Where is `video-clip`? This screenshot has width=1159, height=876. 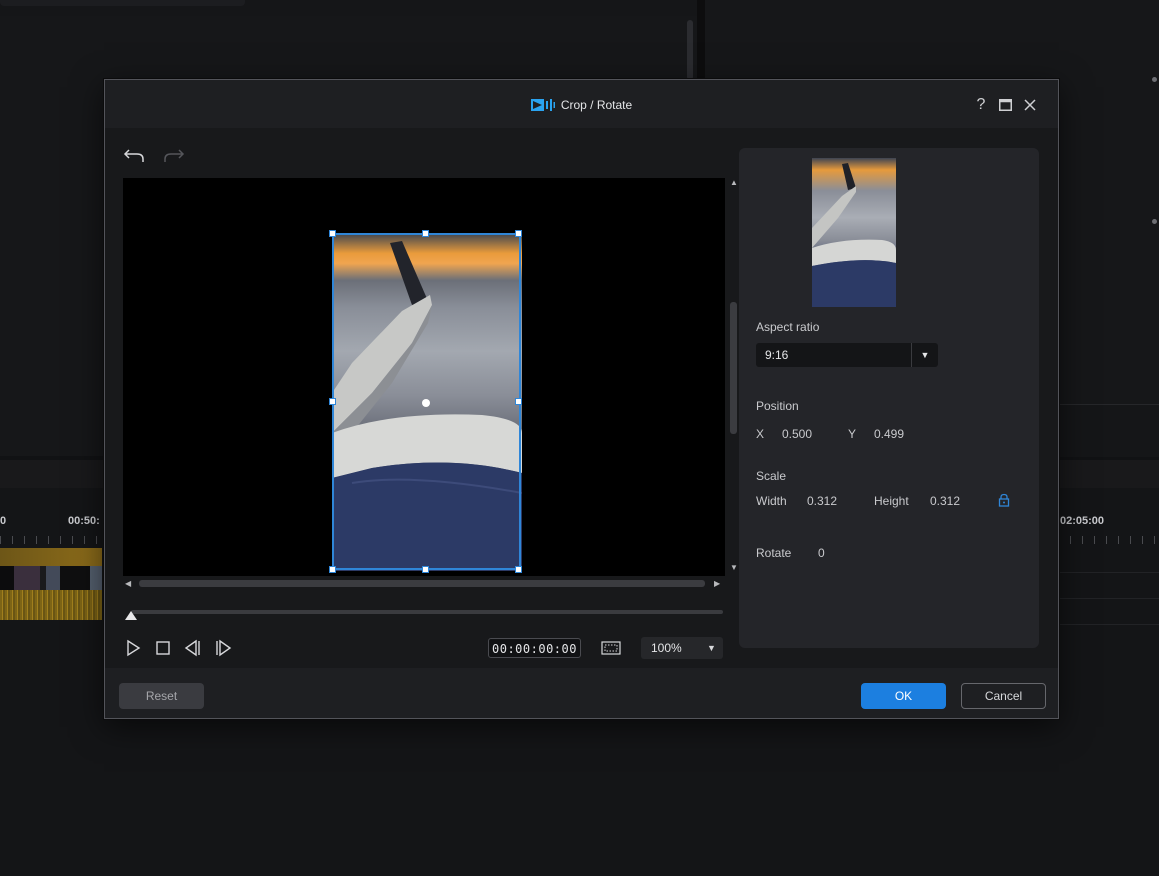
video-clip is located at coordinates (51, 558).